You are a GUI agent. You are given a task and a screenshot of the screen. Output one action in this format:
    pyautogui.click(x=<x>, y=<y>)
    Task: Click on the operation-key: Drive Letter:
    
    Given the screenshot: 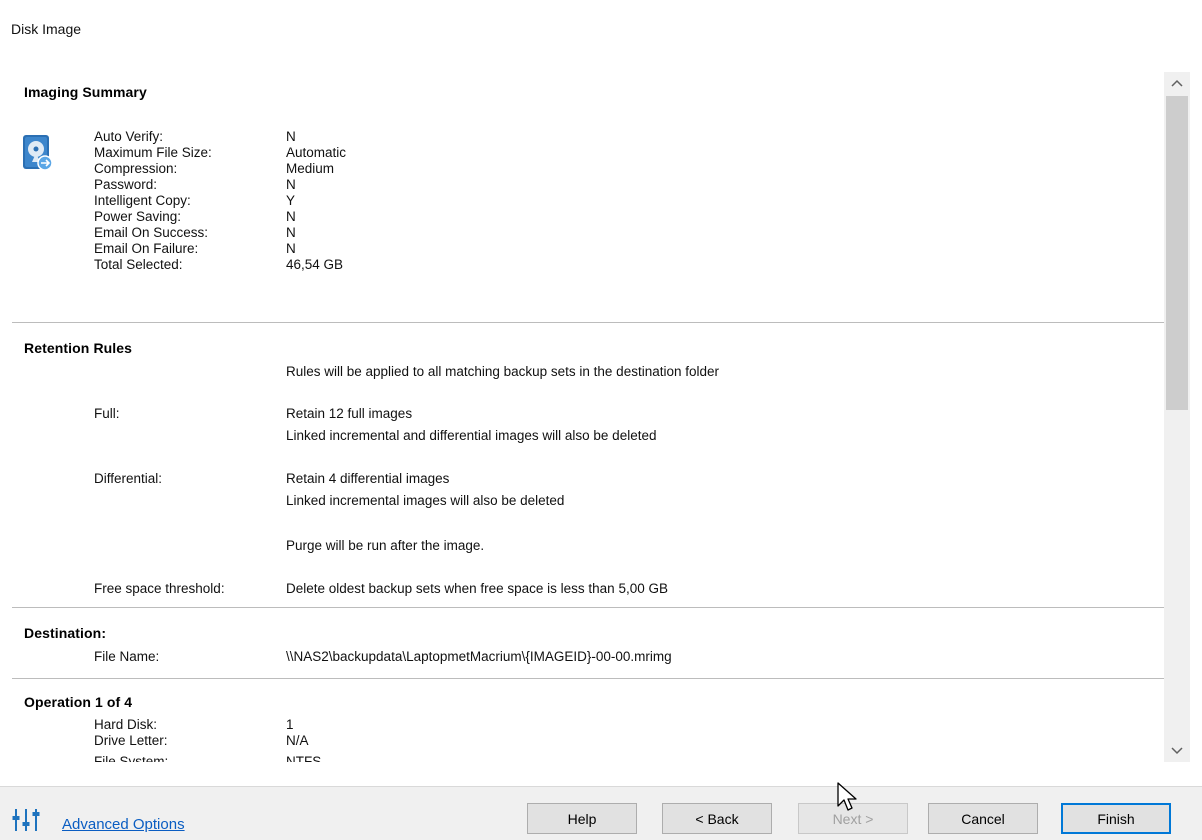 What is the action you would take?
    pyautogui.click(x=131, y=740)
    